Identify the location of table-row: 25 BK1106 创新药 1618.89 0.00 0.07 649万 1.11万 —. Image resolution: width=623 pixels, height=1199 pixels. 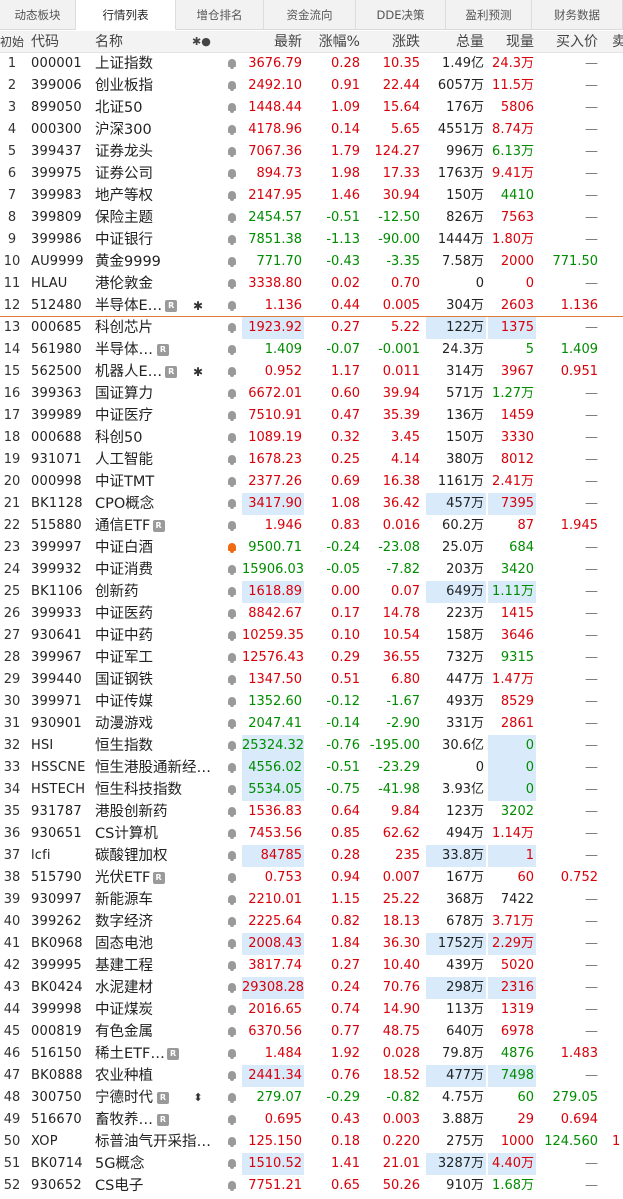
(311, 592).